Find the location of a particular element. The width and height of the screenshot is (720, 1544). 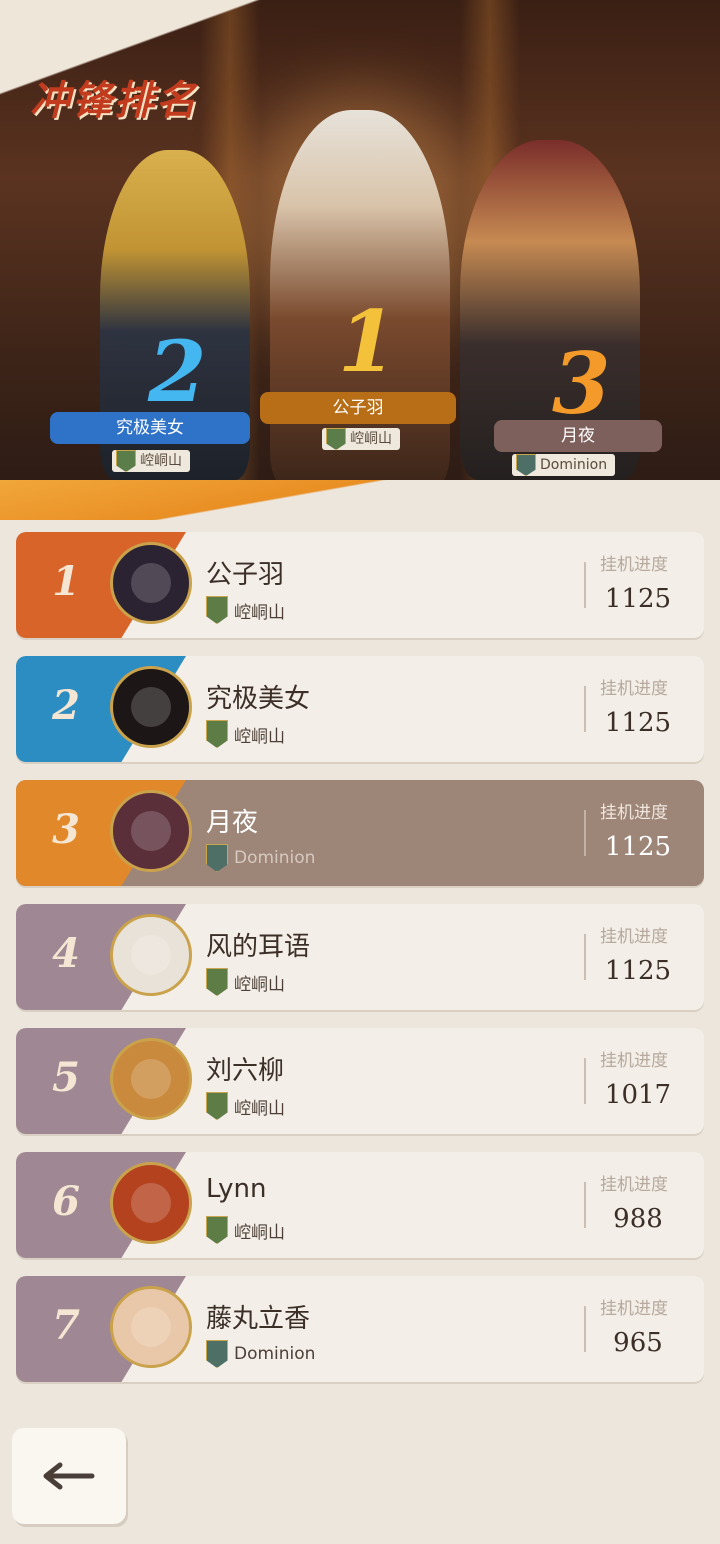

podium-rank-1: 1 is located at coordinates (367, 341).